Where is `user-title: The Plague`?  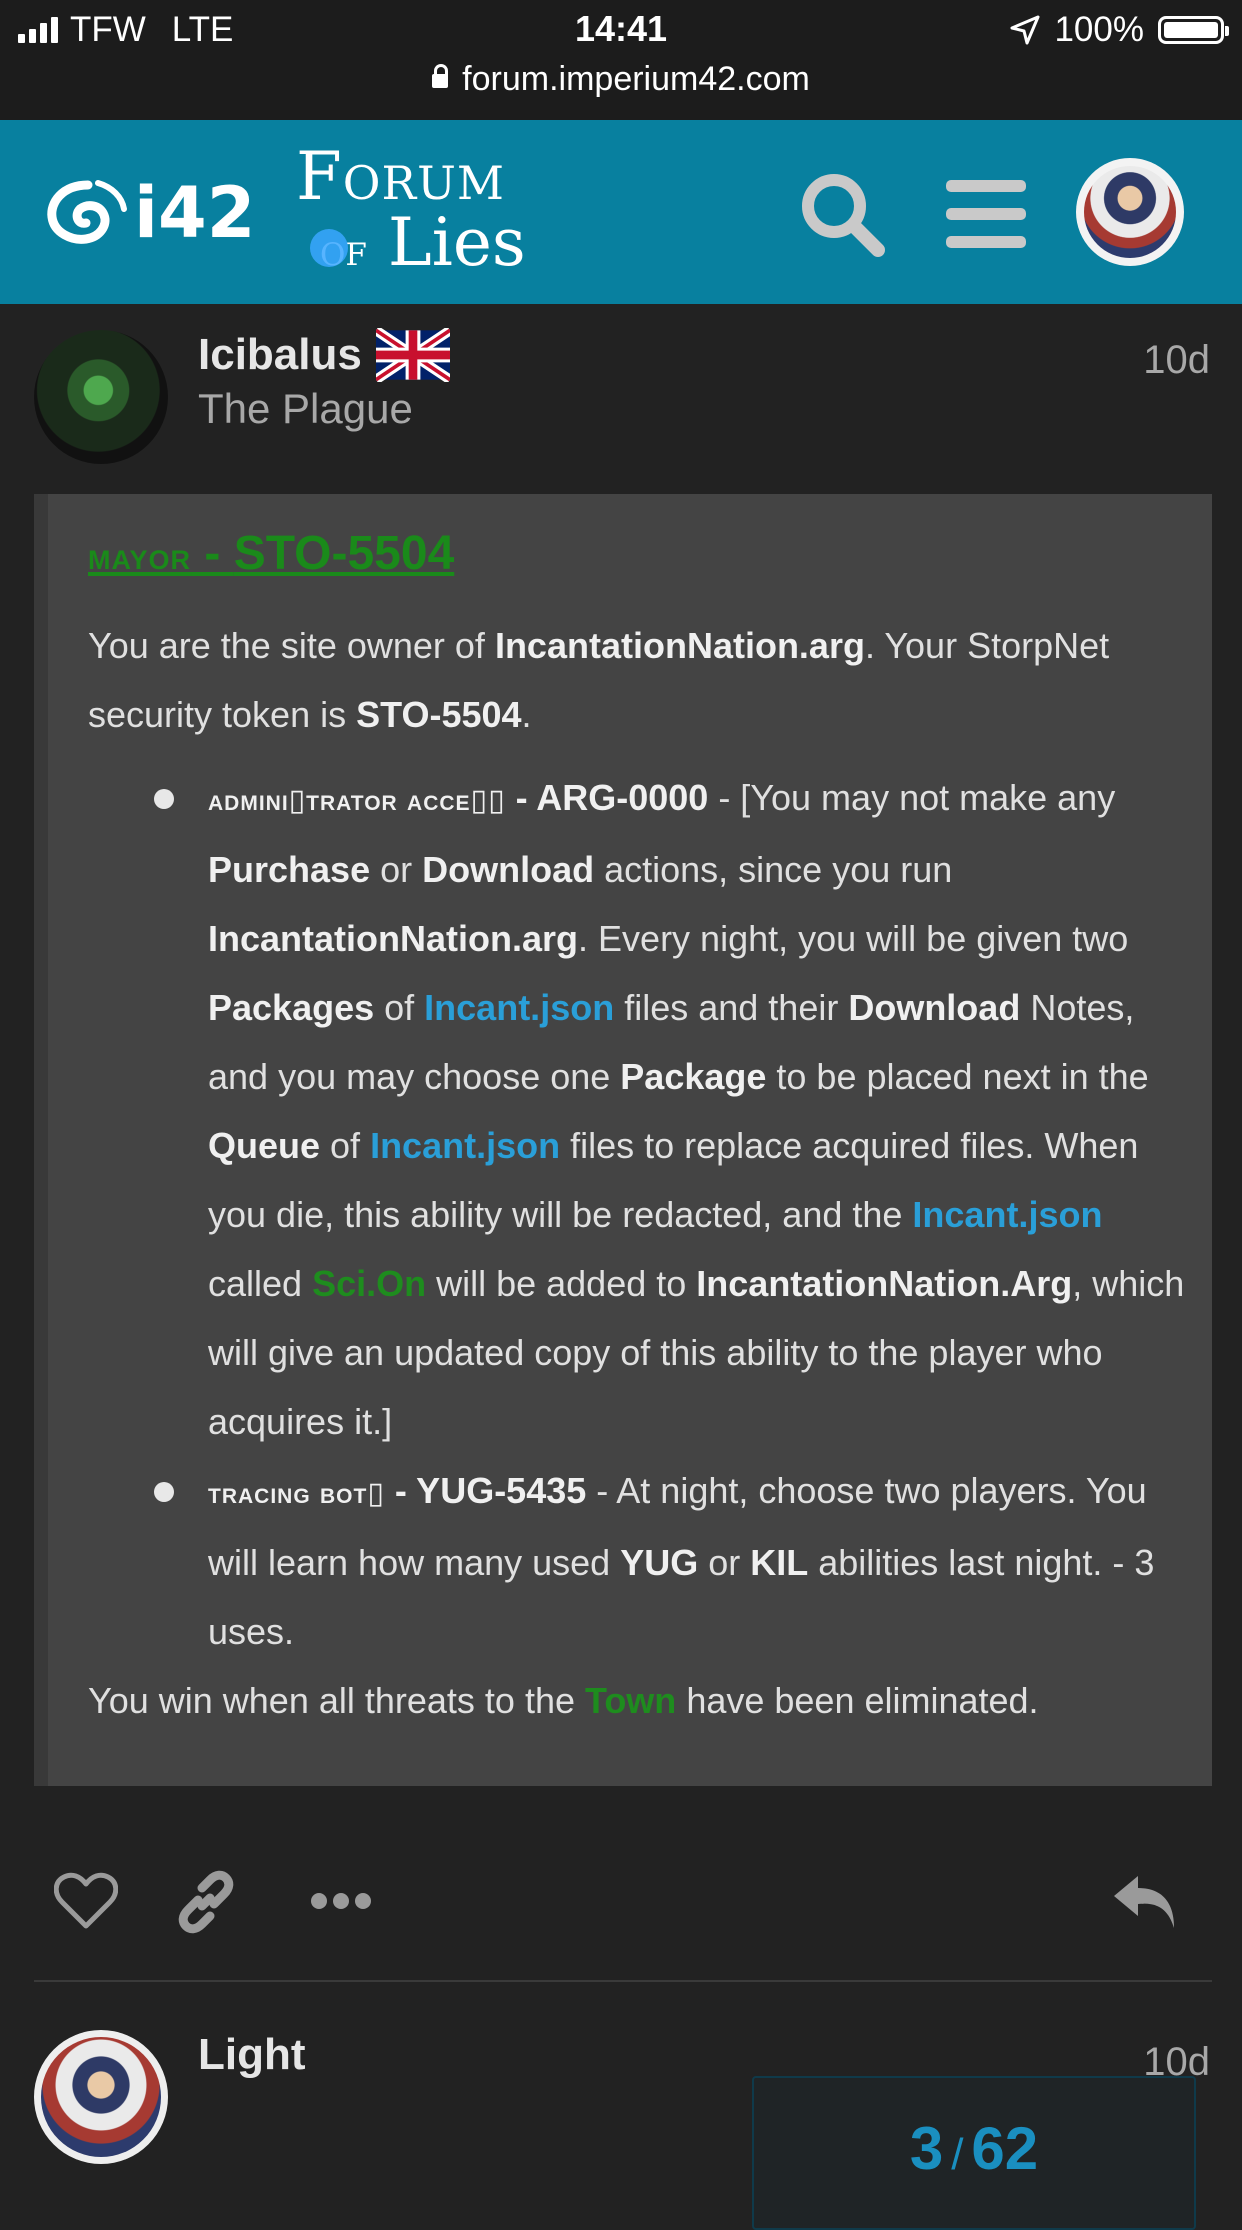 user-title: The Plague is located at coordinates (305, 408).